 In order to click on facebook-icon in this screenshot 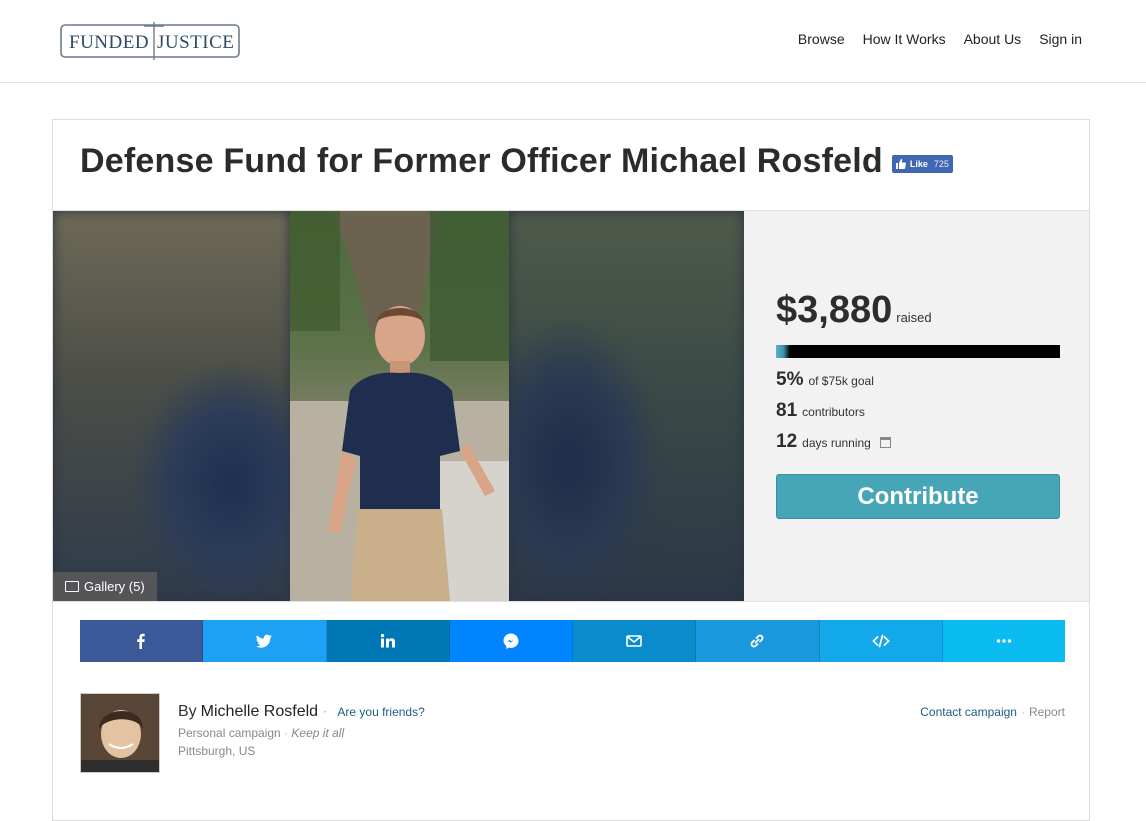, I will do `click(141, 641)`.